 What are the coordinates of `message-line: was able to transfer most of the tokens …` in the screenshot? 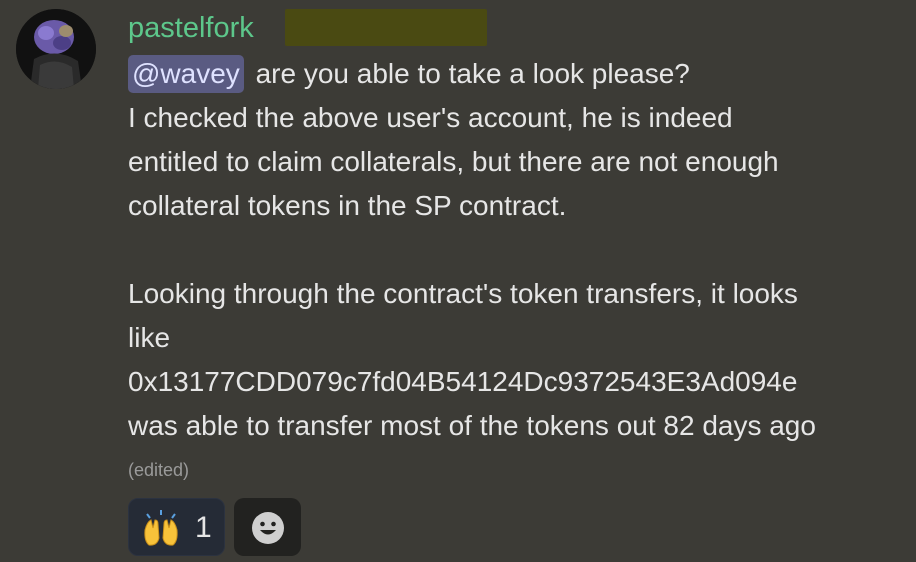 It's located at (472, 425).